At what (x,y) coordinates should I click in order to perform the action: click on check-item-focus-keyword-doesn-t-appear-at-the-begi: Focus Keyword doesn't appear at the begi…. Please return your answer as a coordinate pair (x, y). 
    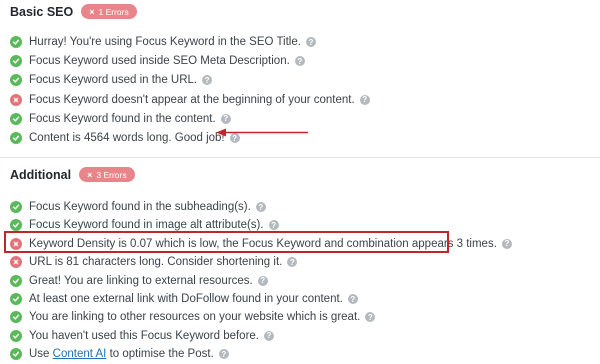
    Looking at the image, I should click on (190, 100).